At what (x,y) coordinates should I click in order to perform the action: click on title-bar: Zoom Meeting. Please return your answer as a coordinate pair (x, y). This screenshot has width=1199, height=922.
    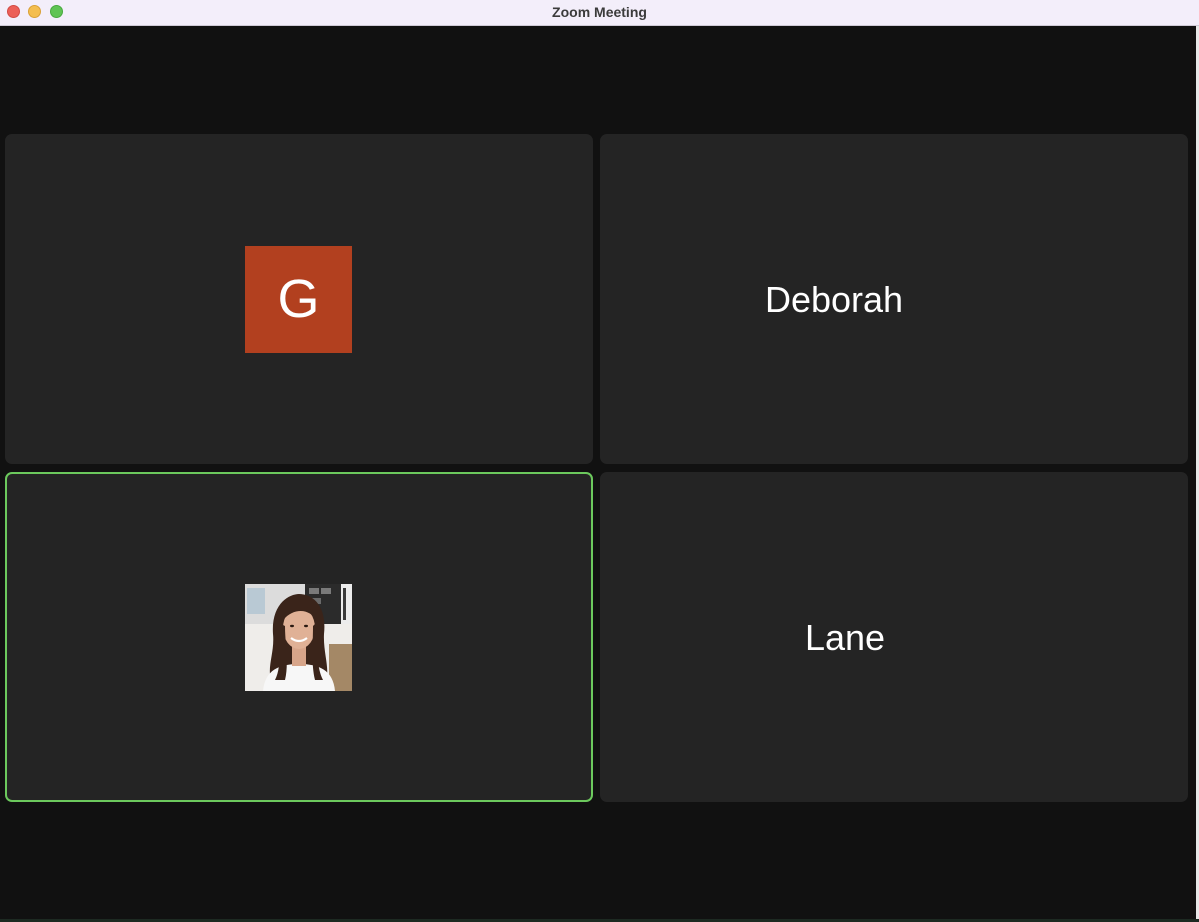
    Looking at the image, I should click on (599, 13).